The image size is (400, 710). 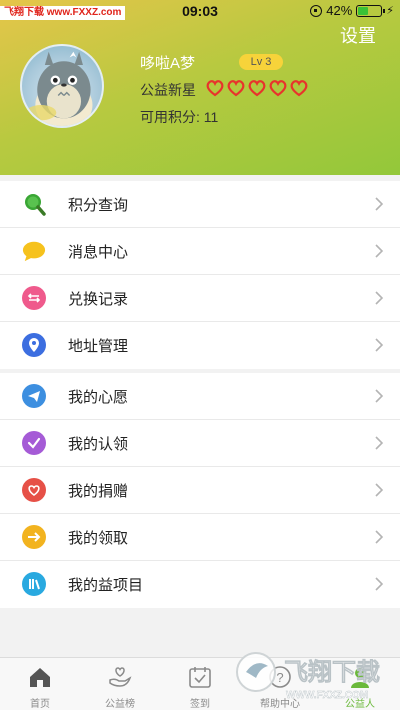 What do you see at coordinates (98, 397) in the screenshot?
I see `menu-row-label: 我的心愿` at bounding box center [98, 397].